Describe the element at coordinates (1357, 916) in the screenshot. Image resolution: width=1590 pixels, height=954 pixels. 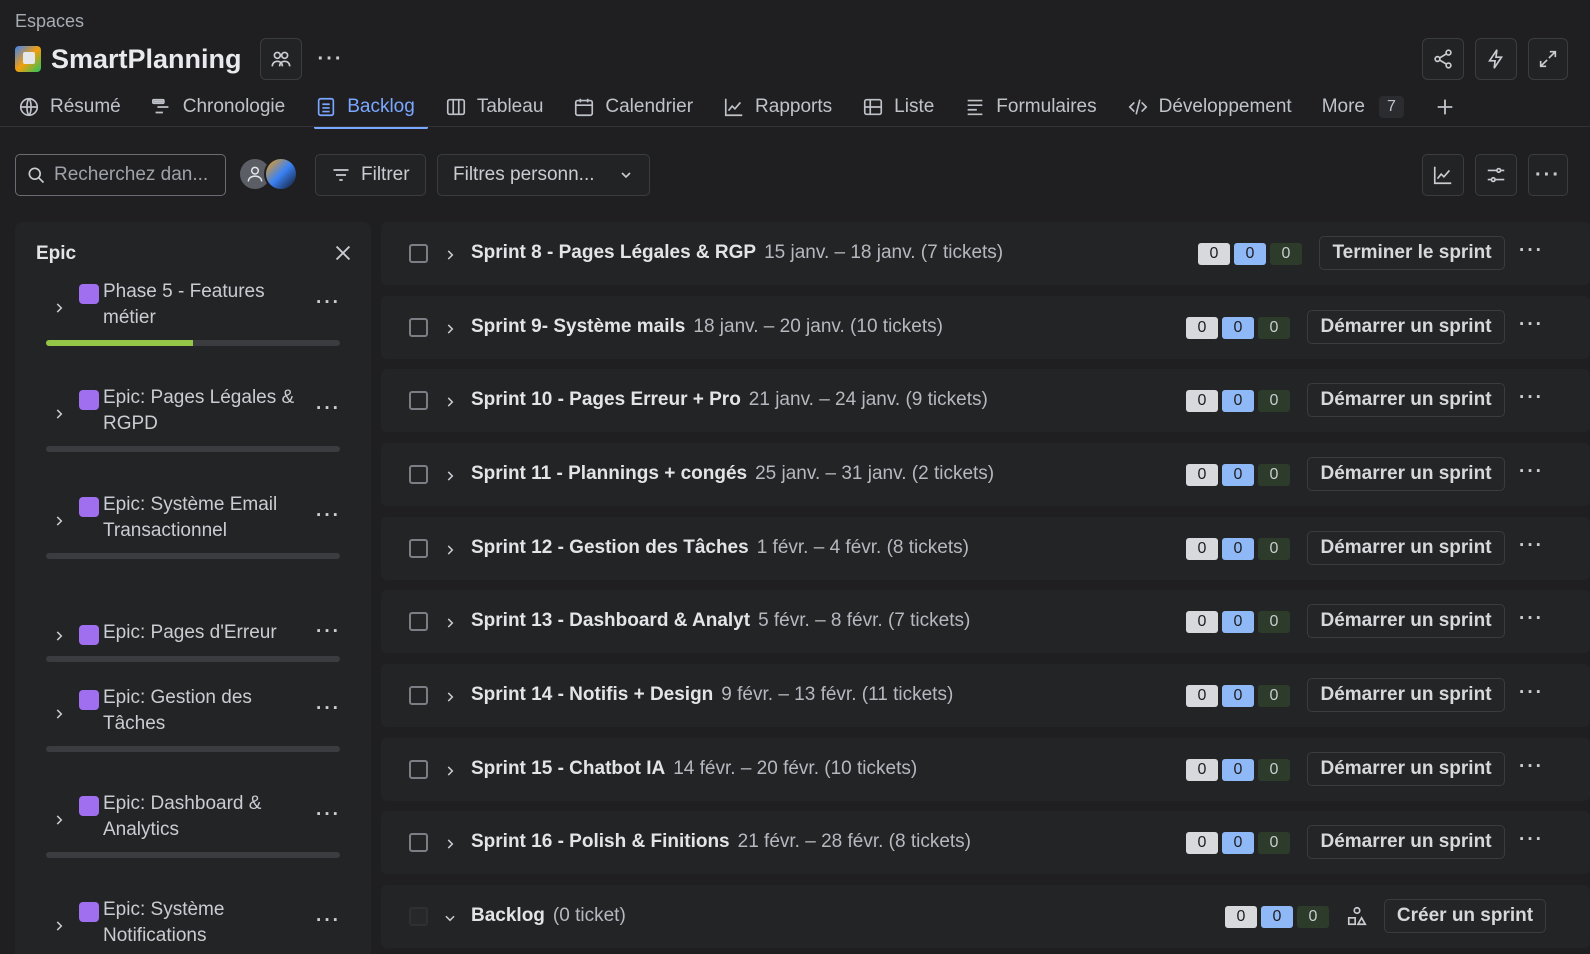
I see `assign-button` at that location.